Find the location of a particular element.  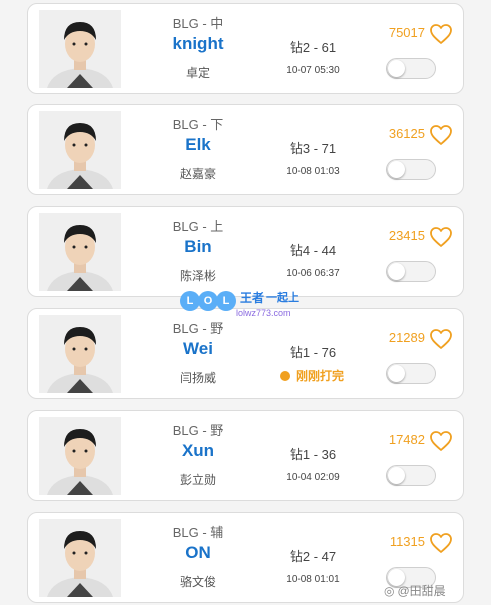

last-played-time: 10-04 02:09 is located at coordinates (313, 477).